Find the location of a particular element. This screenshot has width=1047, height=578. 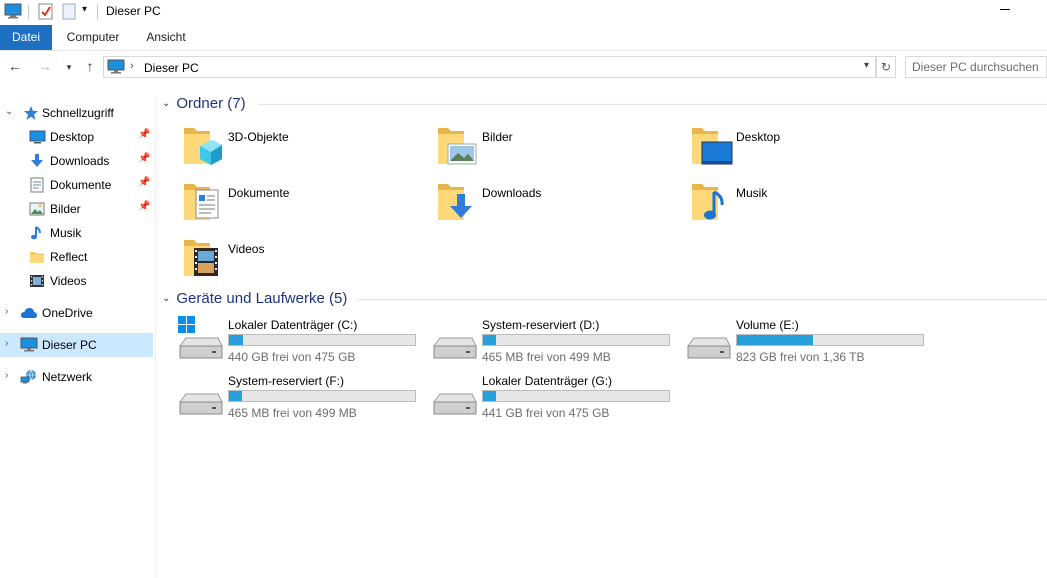

folder-music: Musik is located at coordinates (815, 205).